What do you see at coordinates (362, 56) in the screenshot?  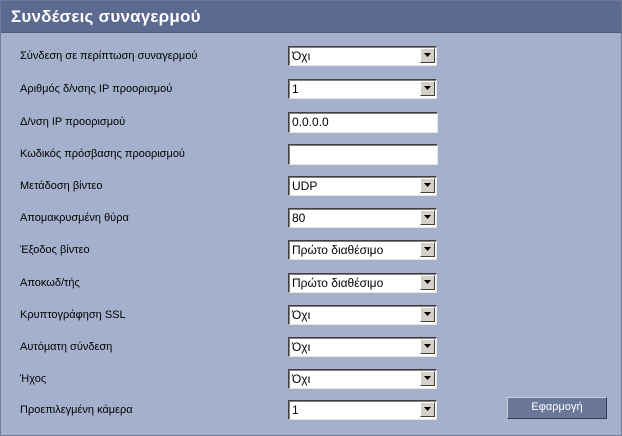 I see `connect-on-alarm-select: Όχι` at bounding box center [362, 56].